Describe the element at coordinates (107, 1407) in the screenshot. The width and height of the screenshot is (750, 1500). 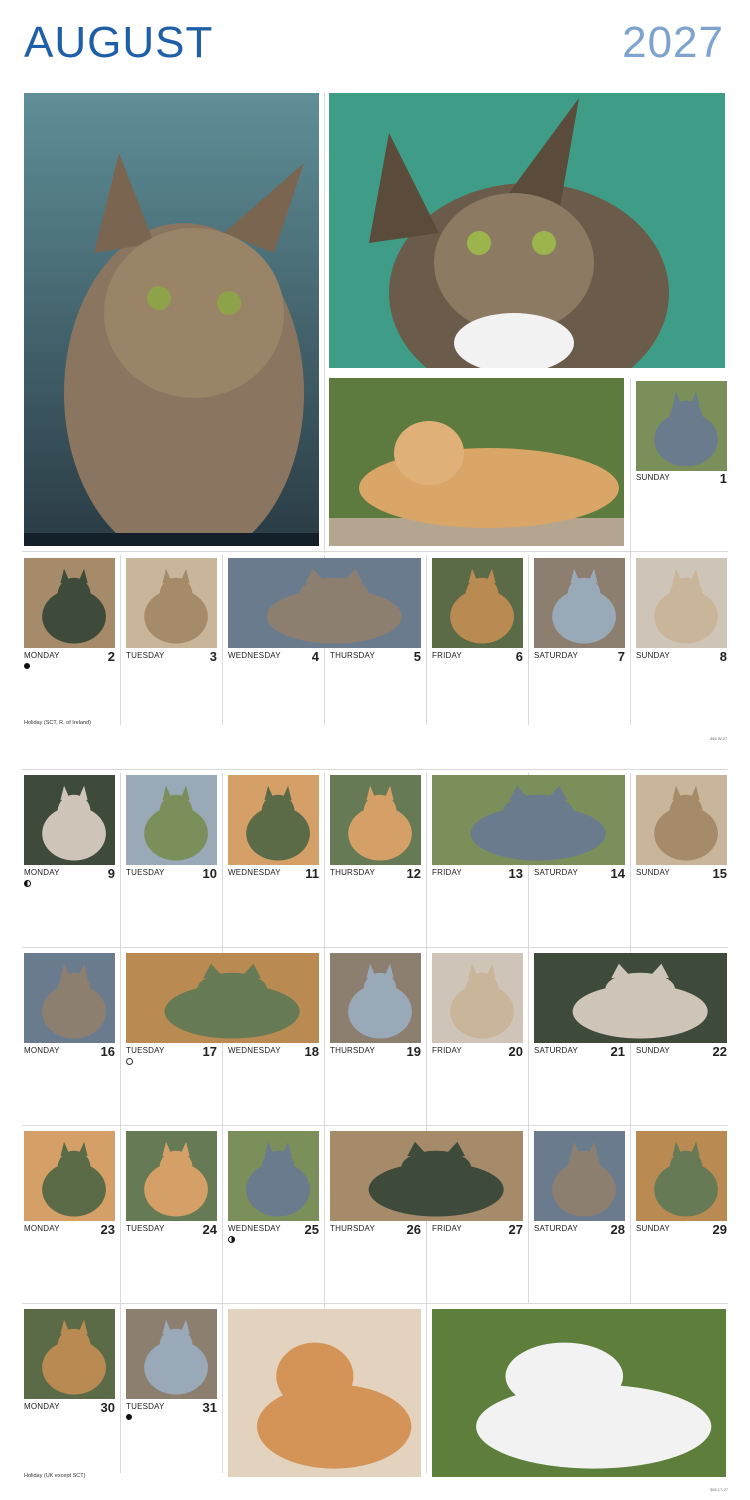
I see `day-number: 30` at that location.